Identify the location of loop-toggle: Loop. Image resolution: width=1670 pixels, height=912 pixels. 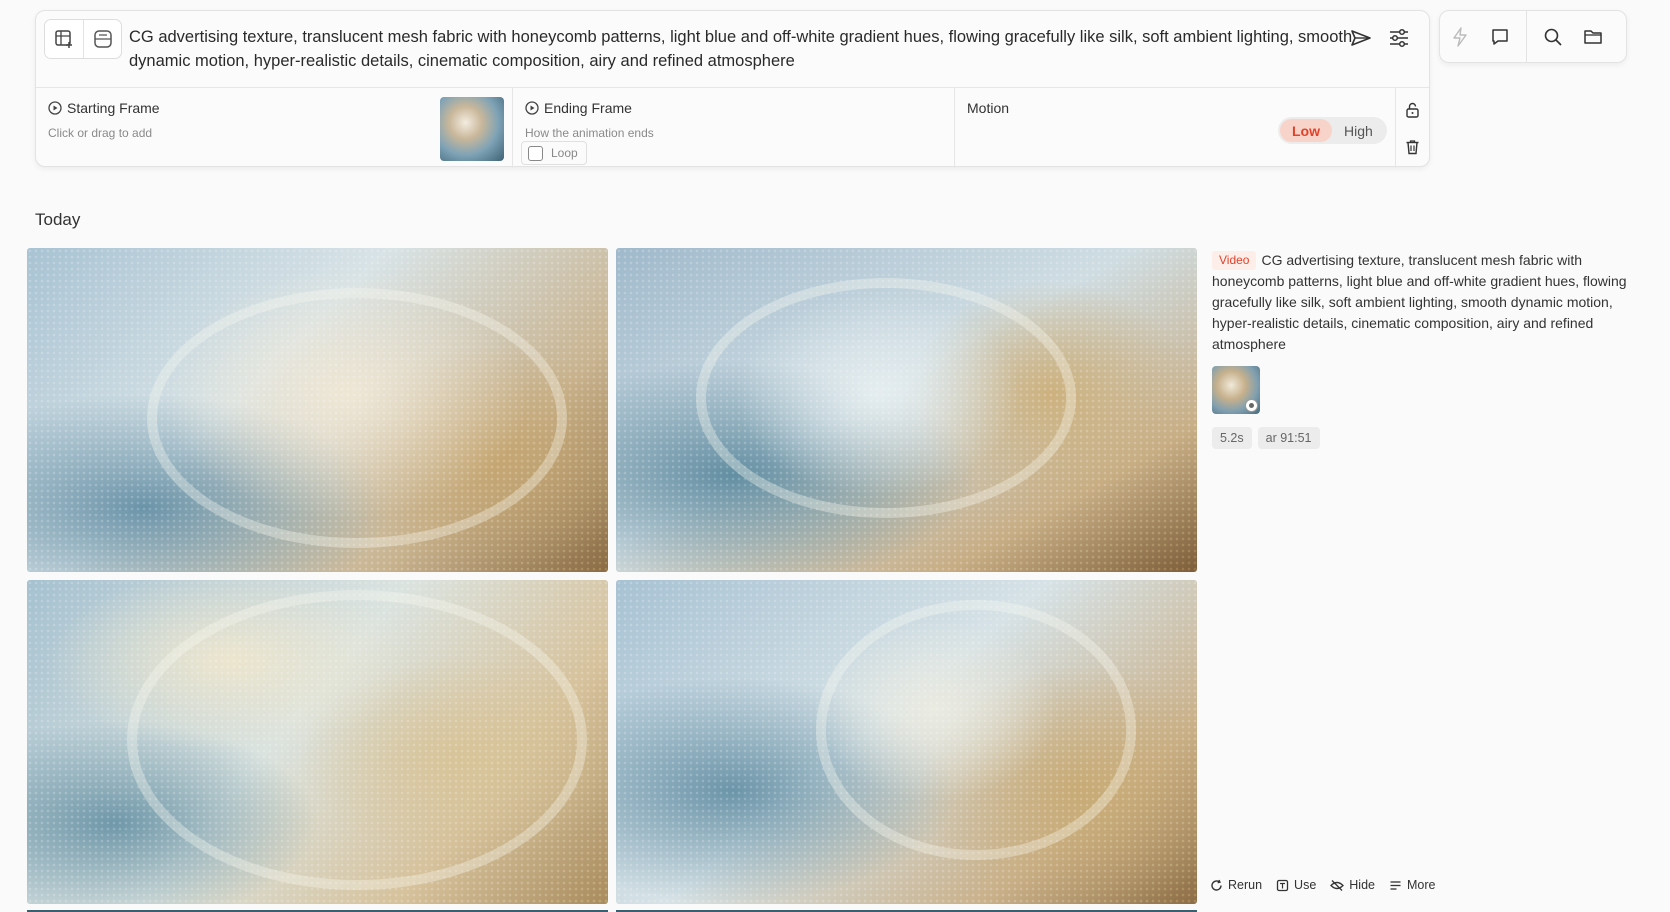
(554, 153).